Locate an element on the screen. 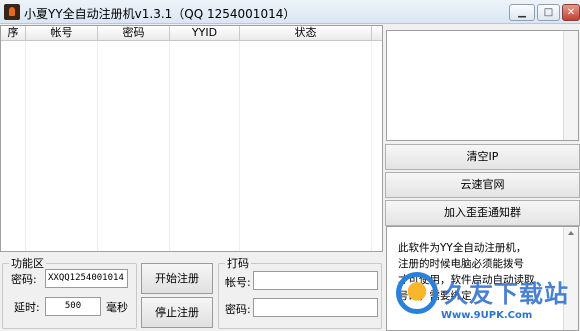 The height and width of the screenshot is (331, 580). start-register-button: 开始注册 is located at coordinates (177, 278).